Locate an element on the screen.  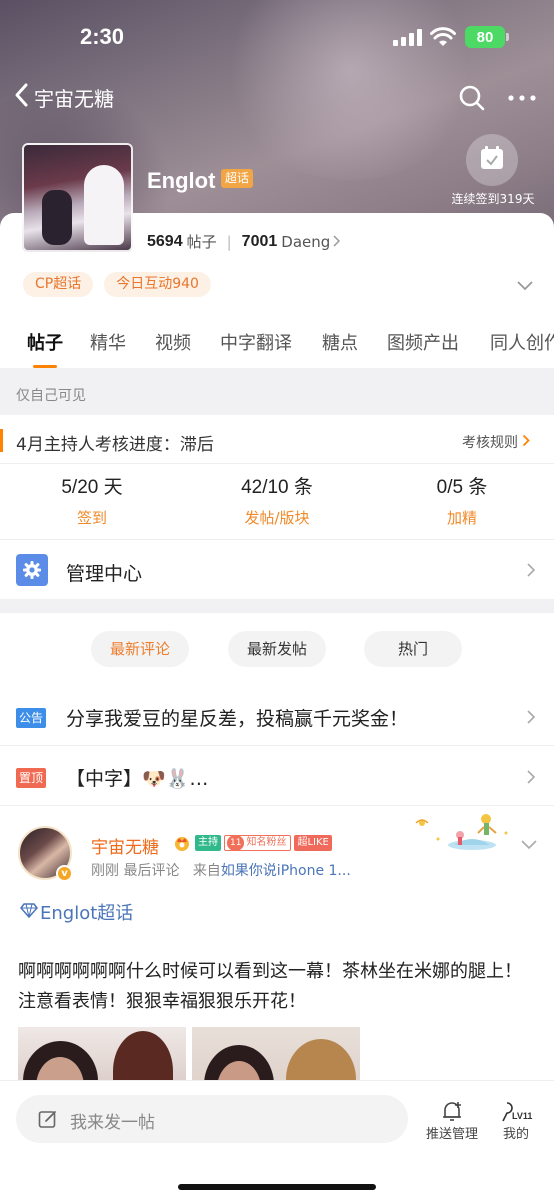
home-indicator is located at coordinates (277, 1187).